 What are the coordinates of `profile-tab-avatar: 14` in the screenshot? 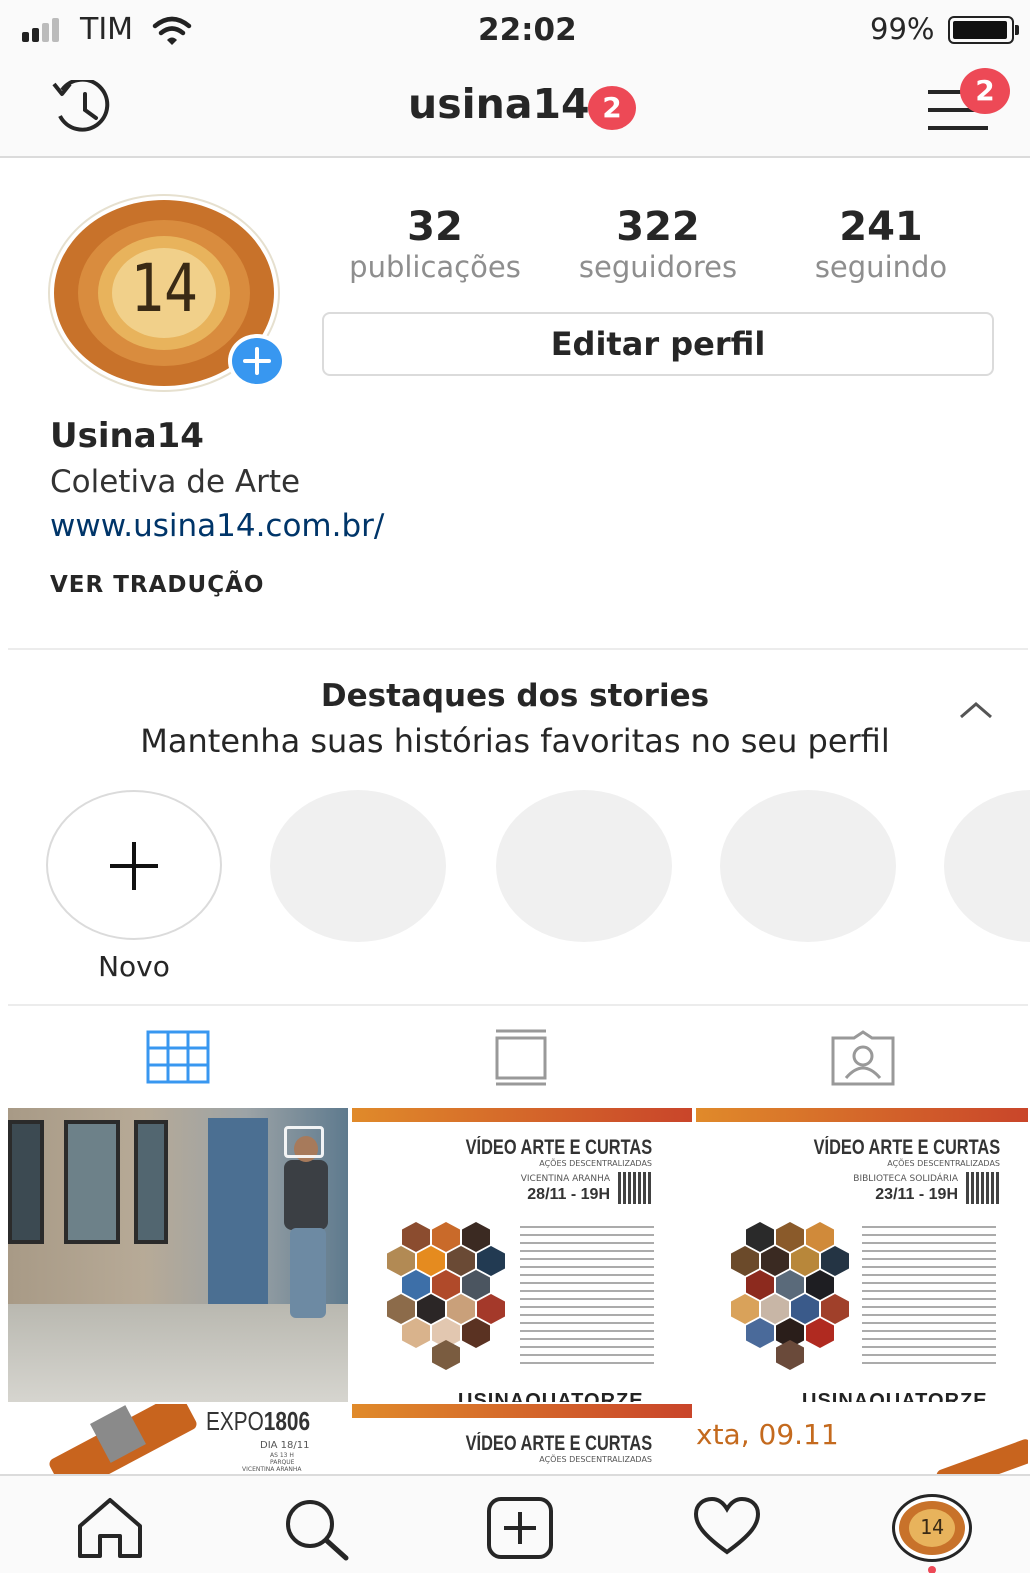 It's located at (932, 1528).